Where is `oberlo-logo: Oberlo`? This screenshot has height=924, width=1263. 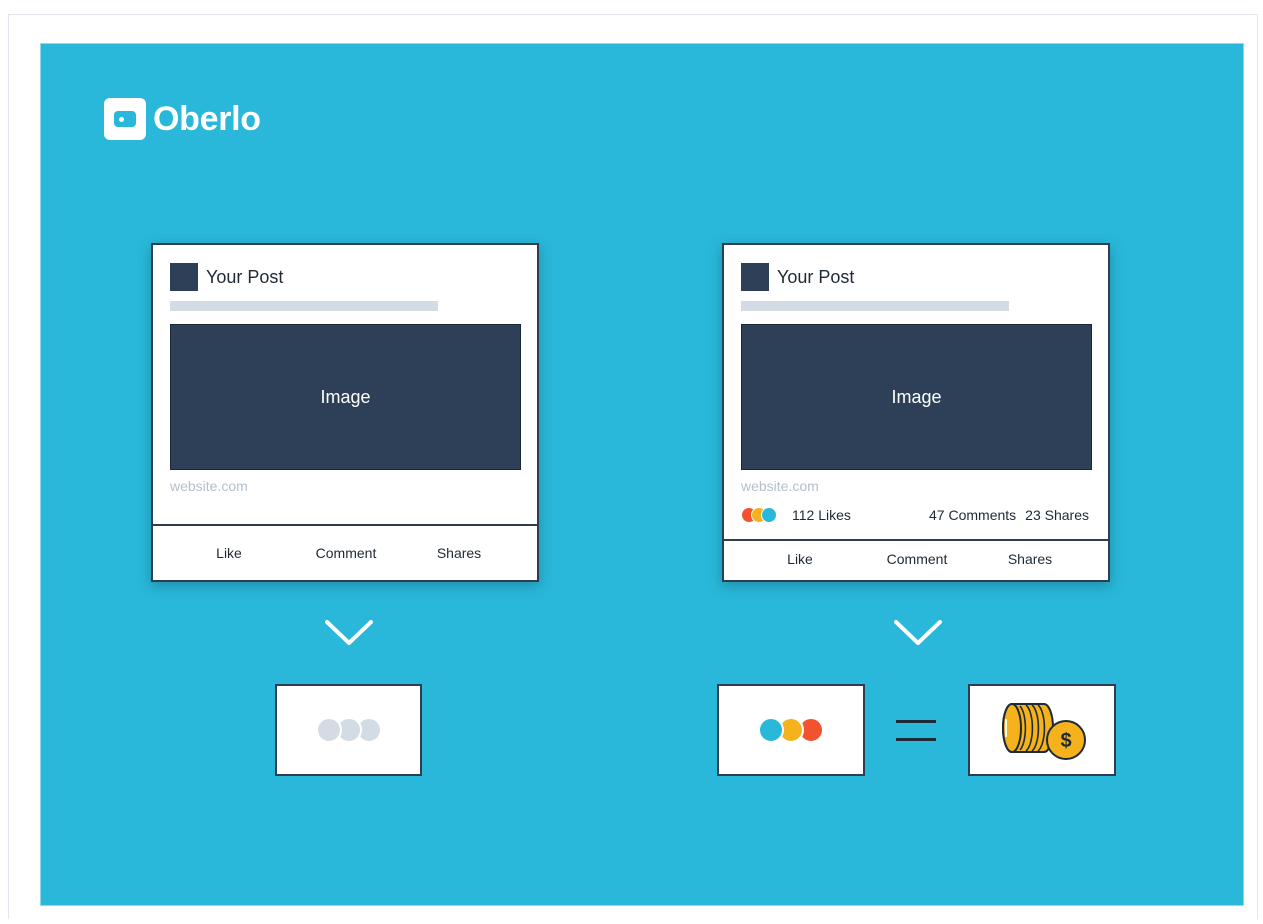
oberlo-logo: Oberlo is located at coordinates (182, 119).